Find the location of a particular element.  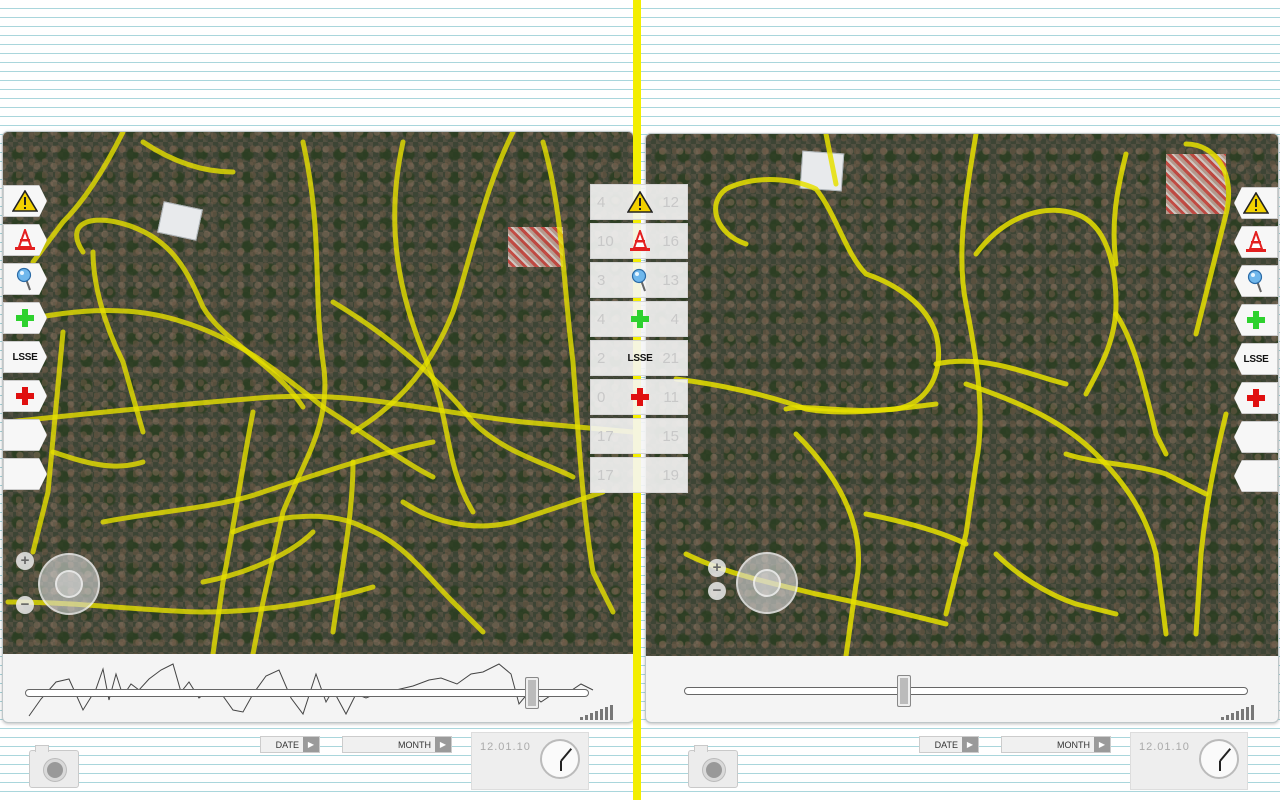

comparison-row: 4 12 is located at coordinates (639, 202).